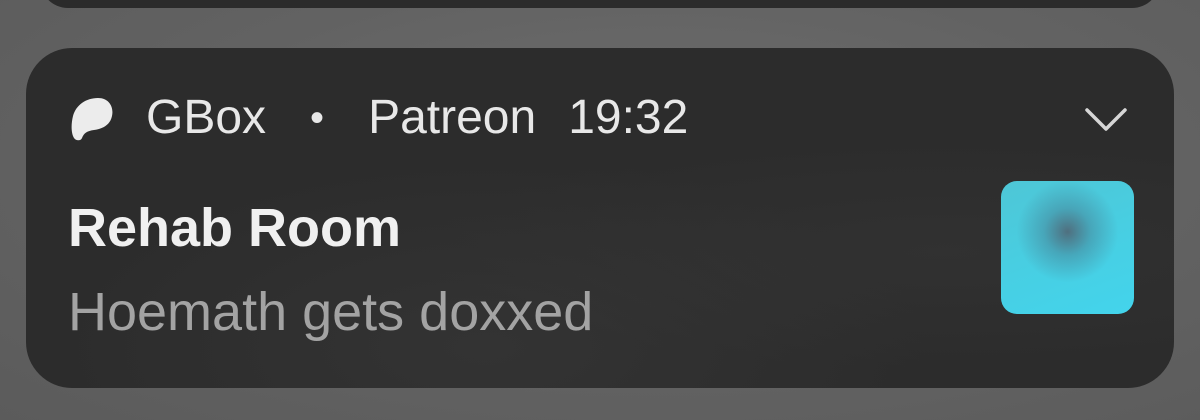  Describe the element at coordinates (452, 117) in the screenshot. I see `notification-source: Patreon` at that location.